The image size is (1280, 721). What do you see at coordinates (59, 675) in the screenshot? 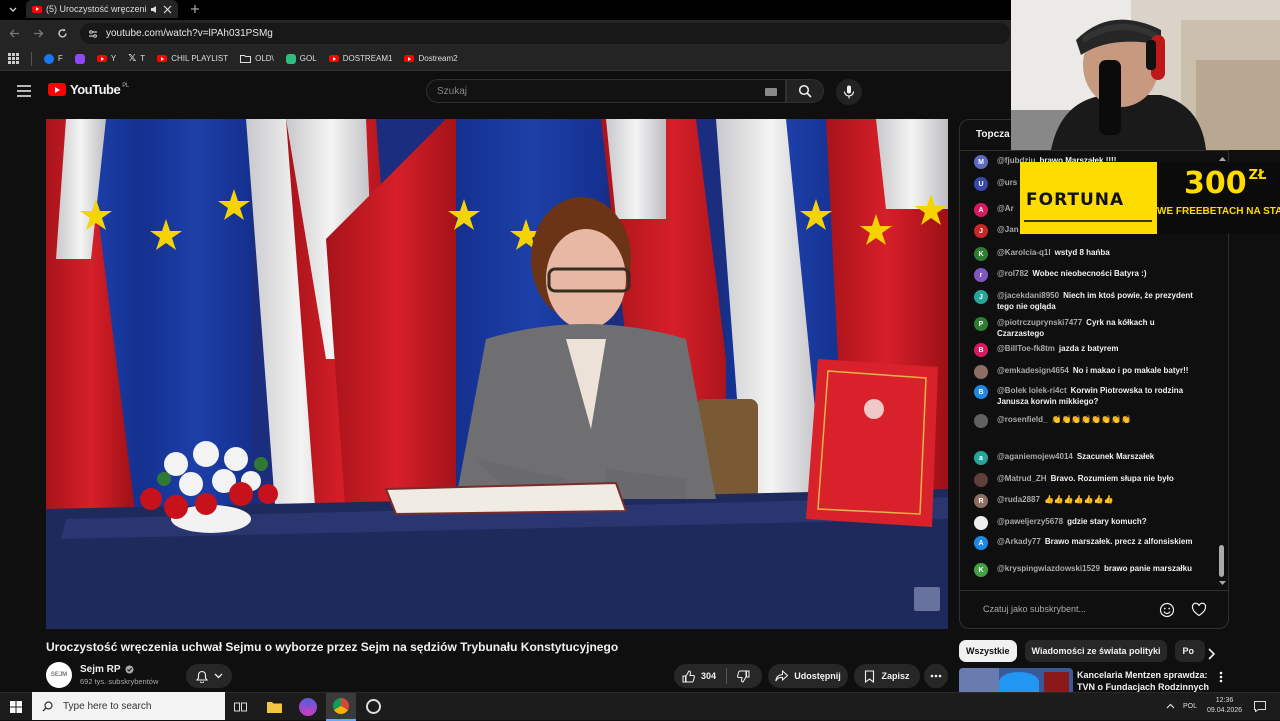
I see `channel-avatar: SEJM` at bounding box center [59, 675].